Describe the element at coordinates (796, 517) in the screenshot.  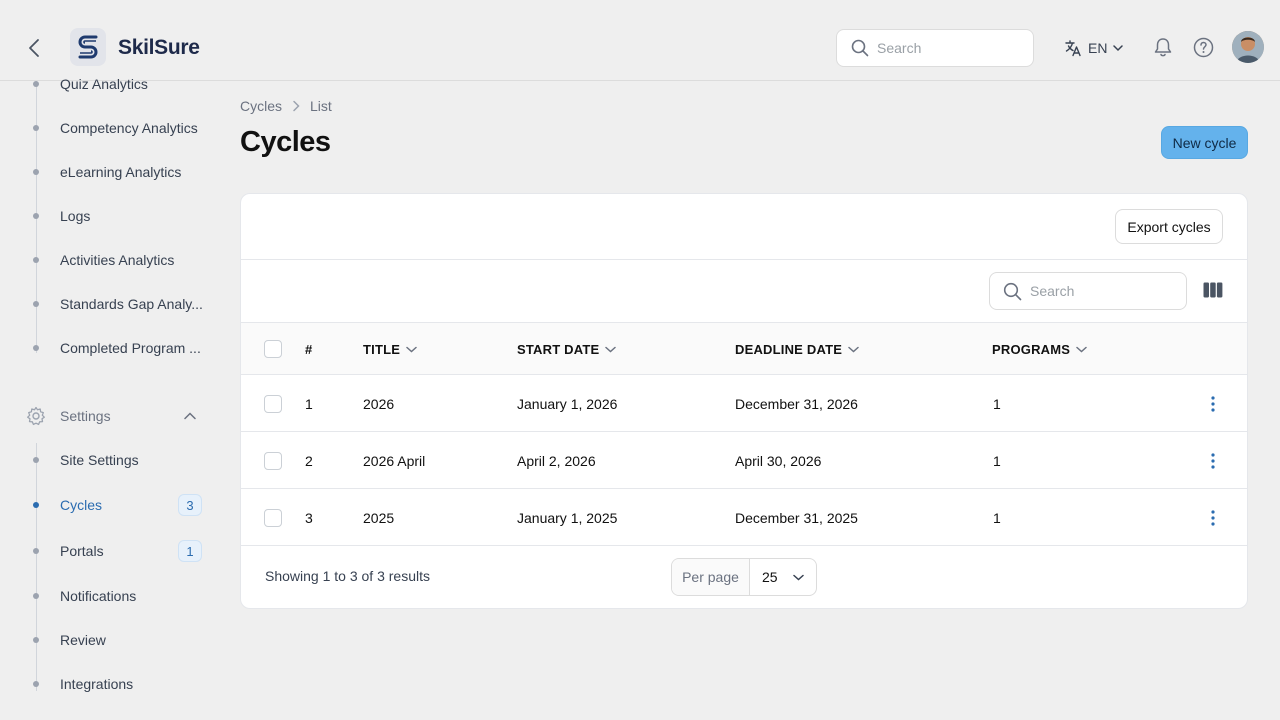
I see `row-deadline-date: December 31, 2025` at that location.